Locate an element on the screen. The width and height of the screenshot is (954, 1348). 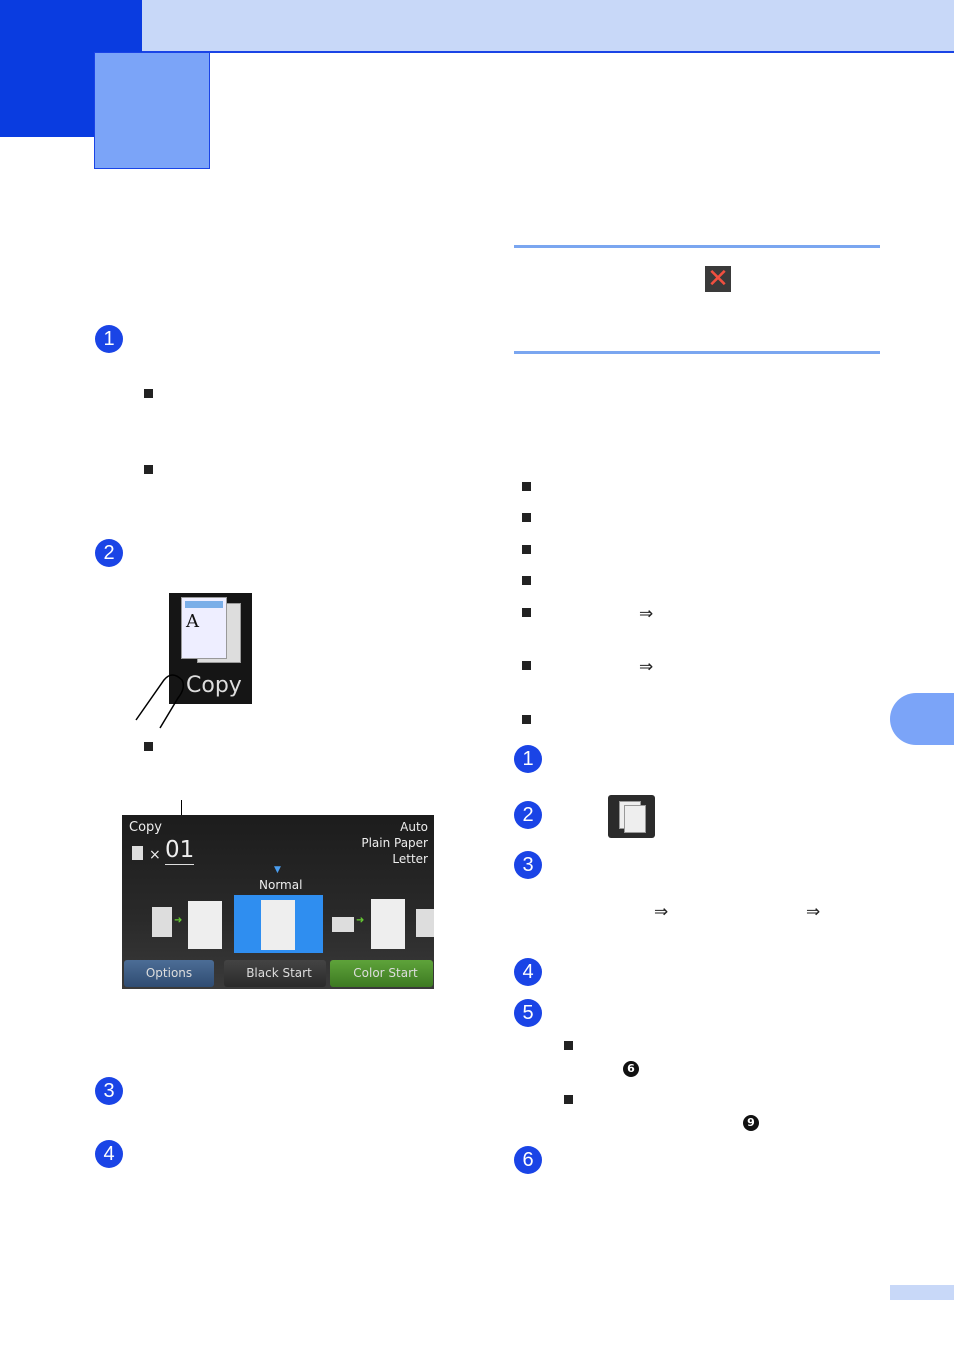
chapter-box is located at coordinates (152, 110).